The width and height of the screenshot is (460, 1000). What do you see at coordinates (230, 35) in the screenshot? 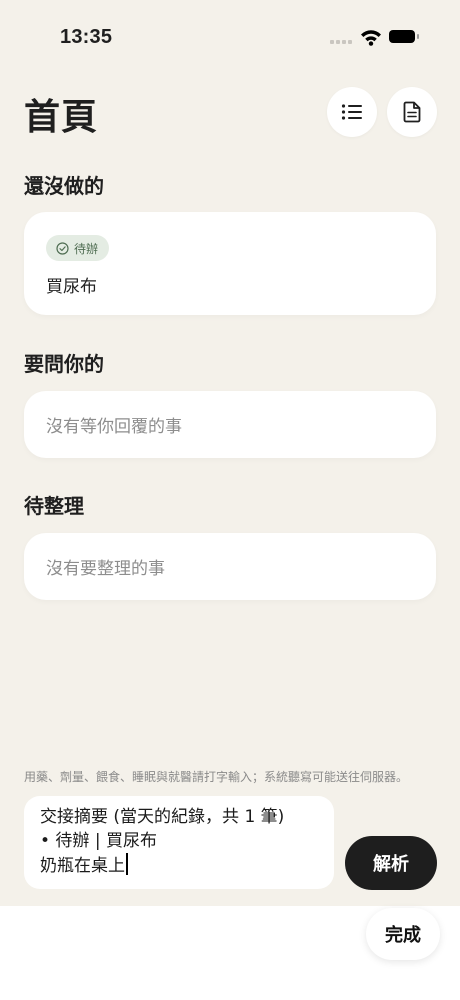
I see `status-bar: 13:35` at bounding box center [230, 35].